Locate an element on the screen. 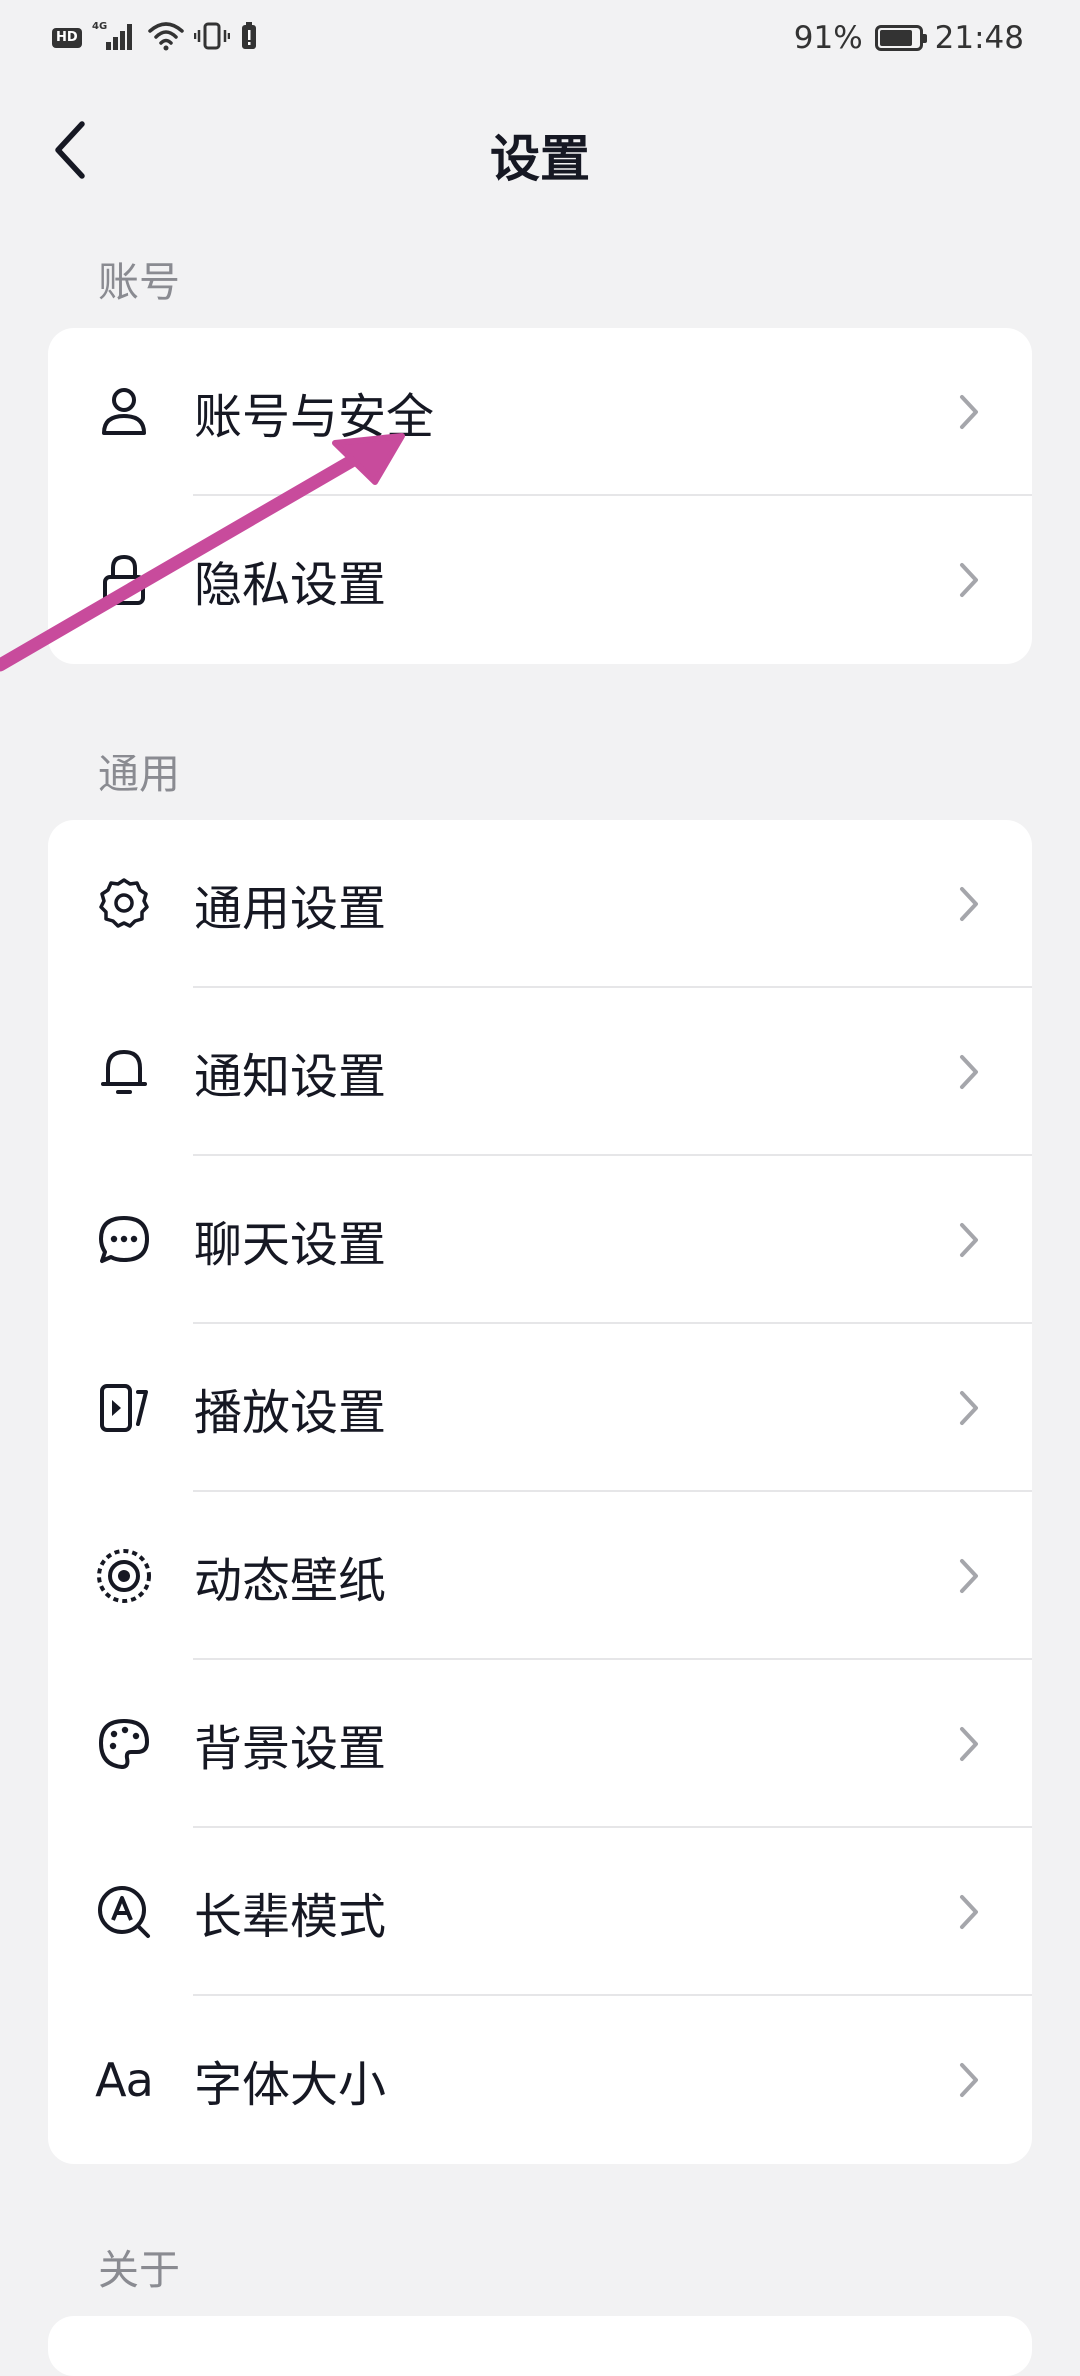  about-card is located at coordinates (540, 2346).